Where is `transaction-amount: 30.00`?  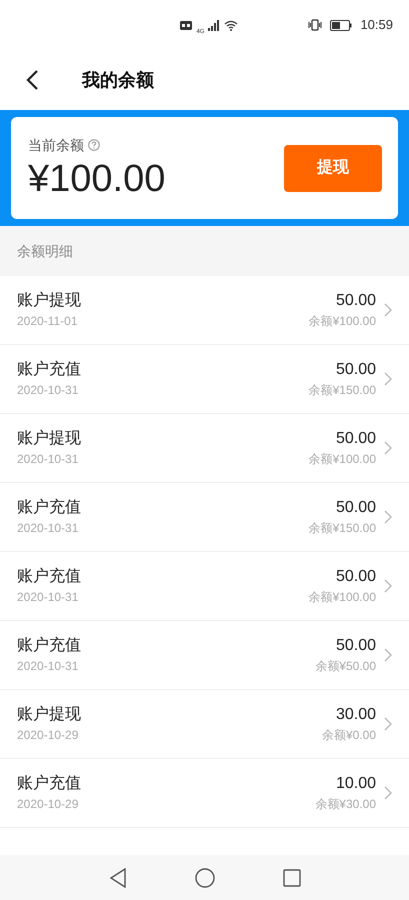 transaction-amount: 30.00 is located at coordinates (356, 715).